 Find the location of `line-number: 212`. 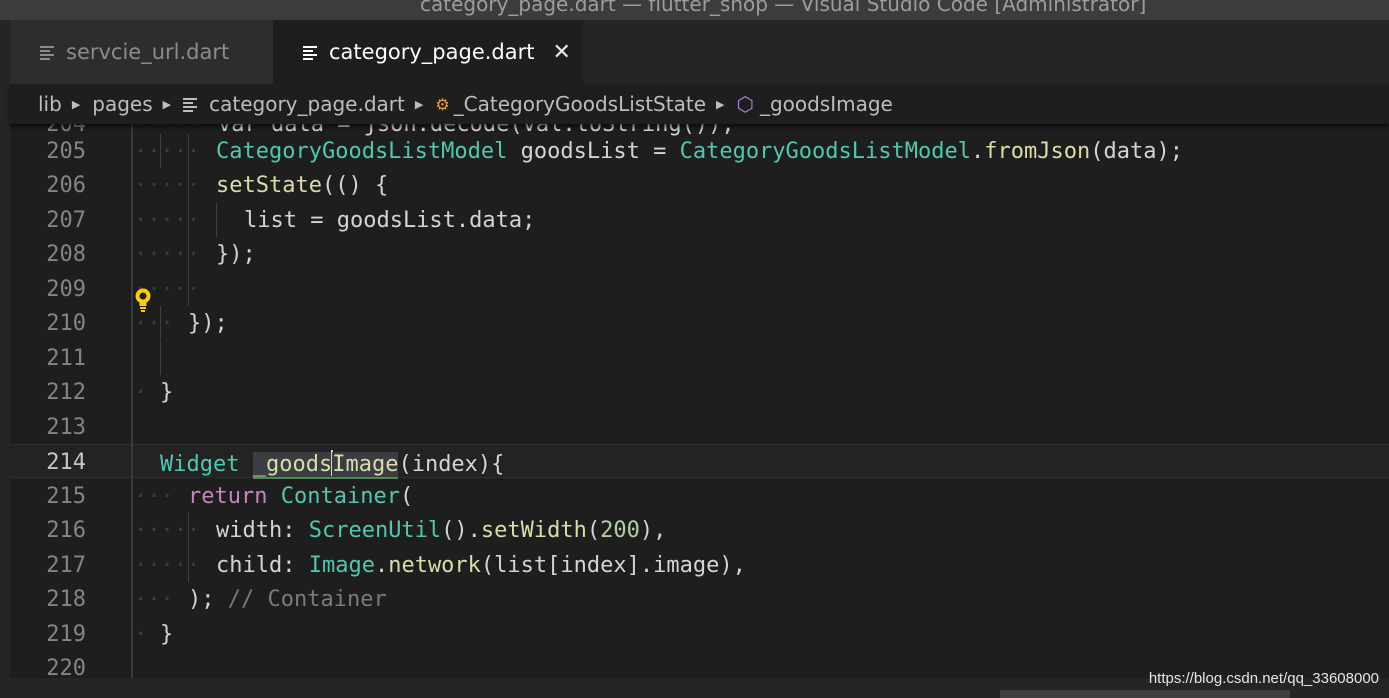

line-number: 212 is located at coordinates (66, 392).